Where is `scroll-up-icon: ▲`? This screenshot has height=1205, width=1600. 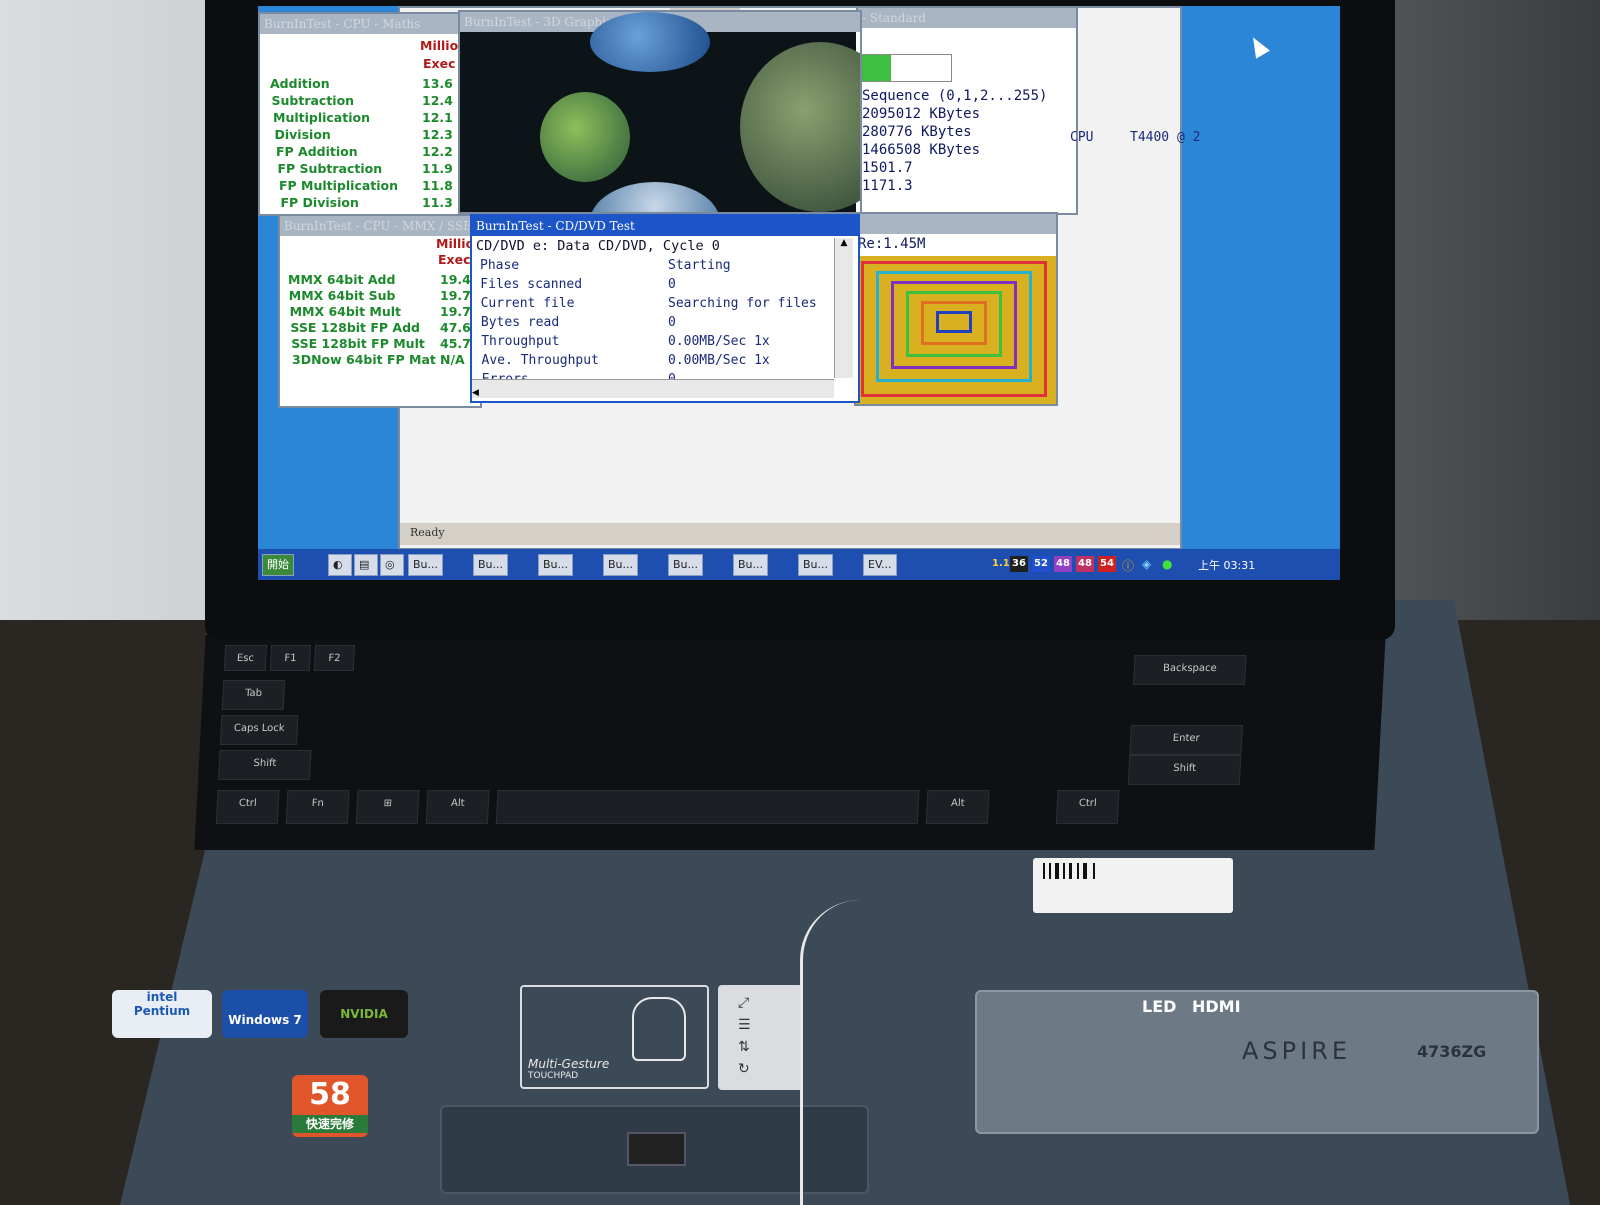
scroll-up-icon: ▲ is located at coordinates (844, 243).